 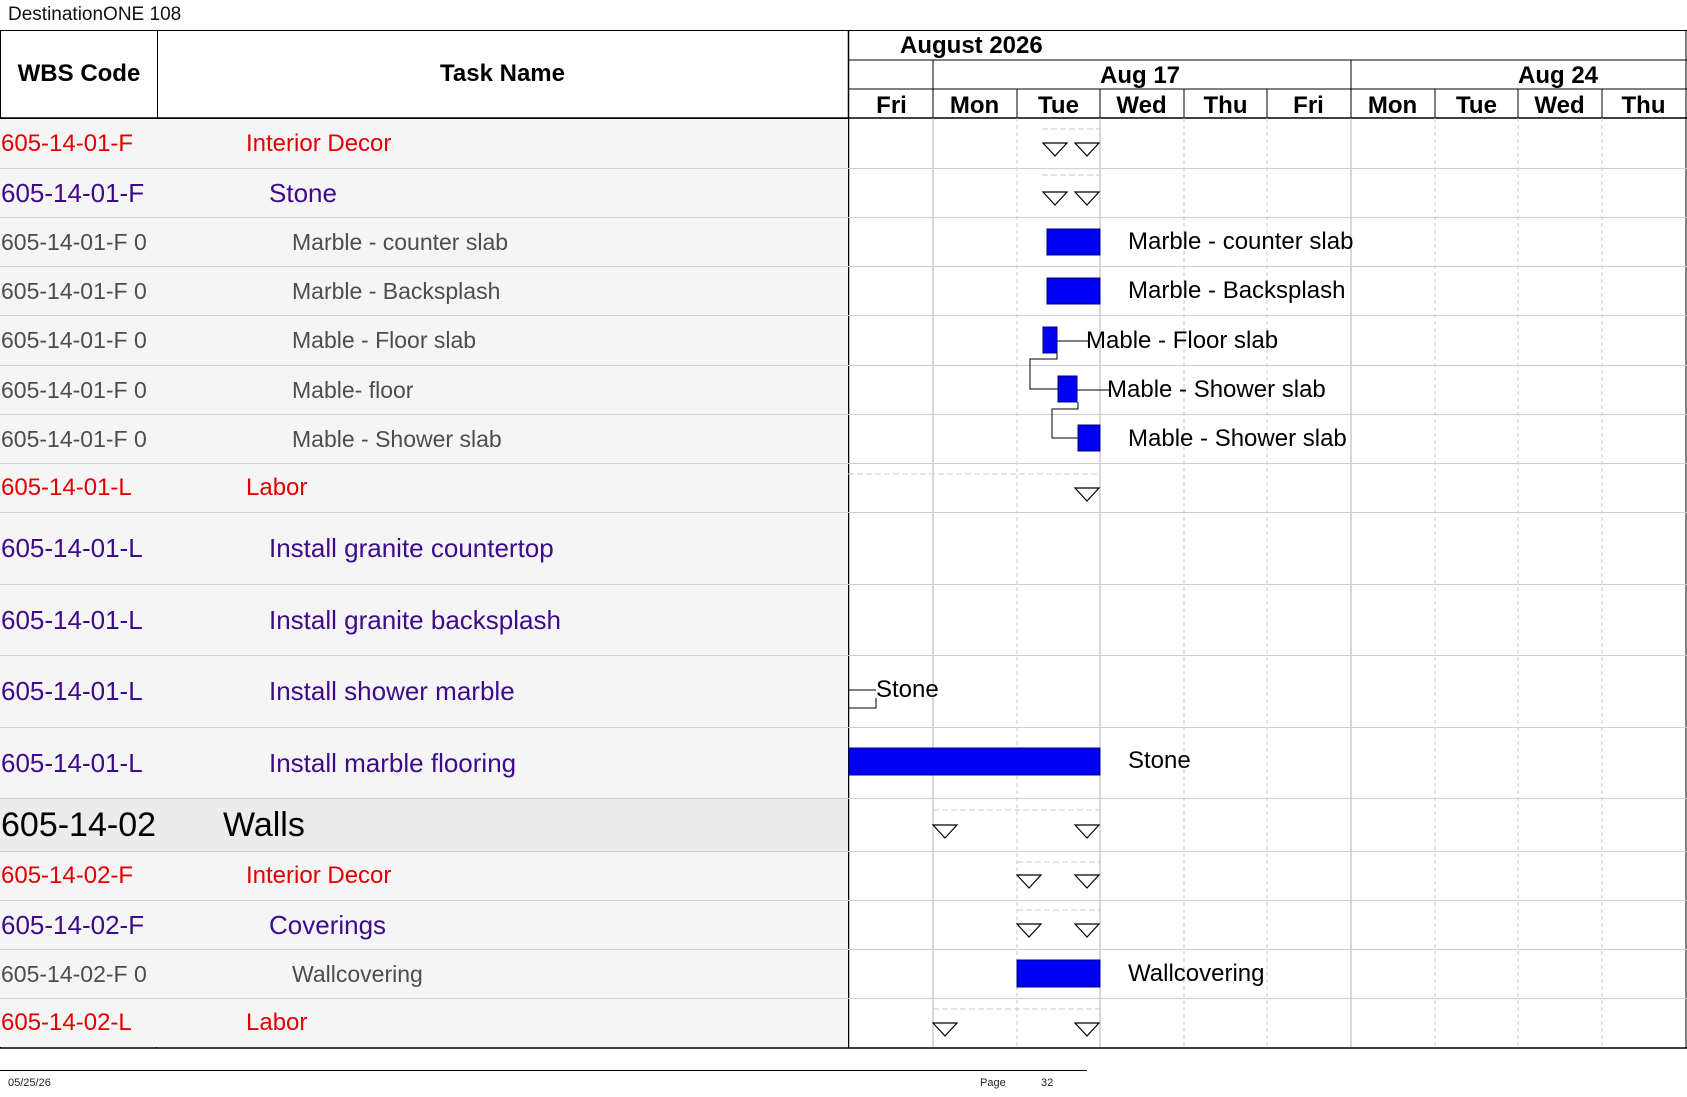 I want to click on bar-label: Wallcovering, so click(x=1196, y=973).